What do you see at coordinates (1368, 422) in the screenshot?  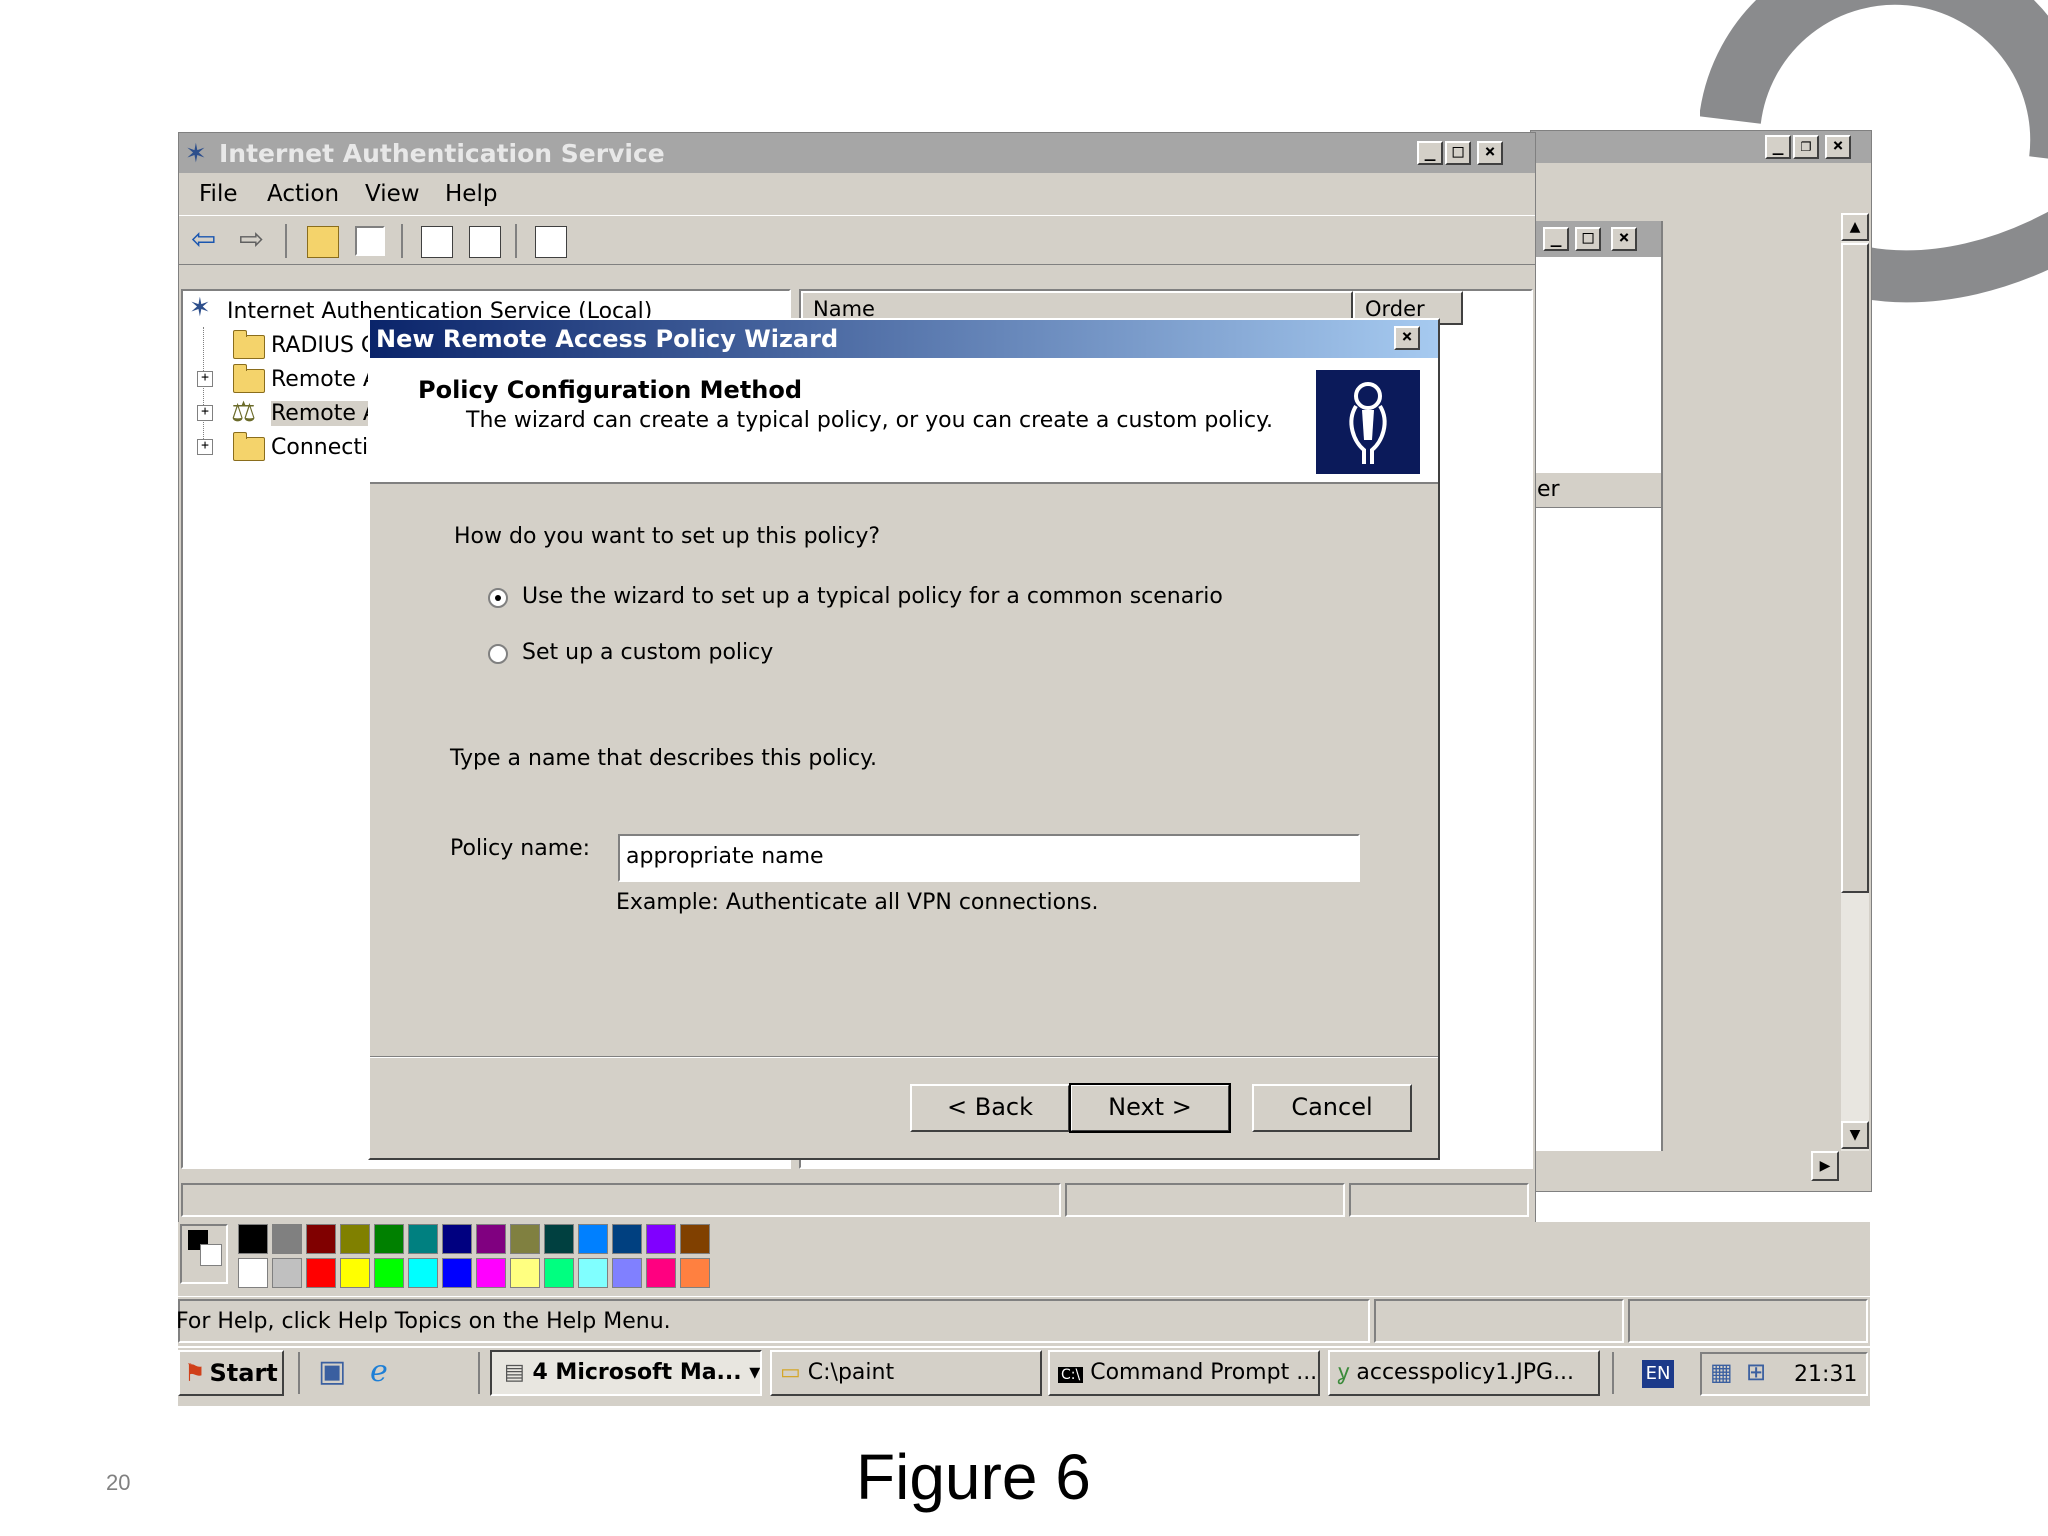 I see `wizard-logo-icon` at bounding box center [1368, 422].